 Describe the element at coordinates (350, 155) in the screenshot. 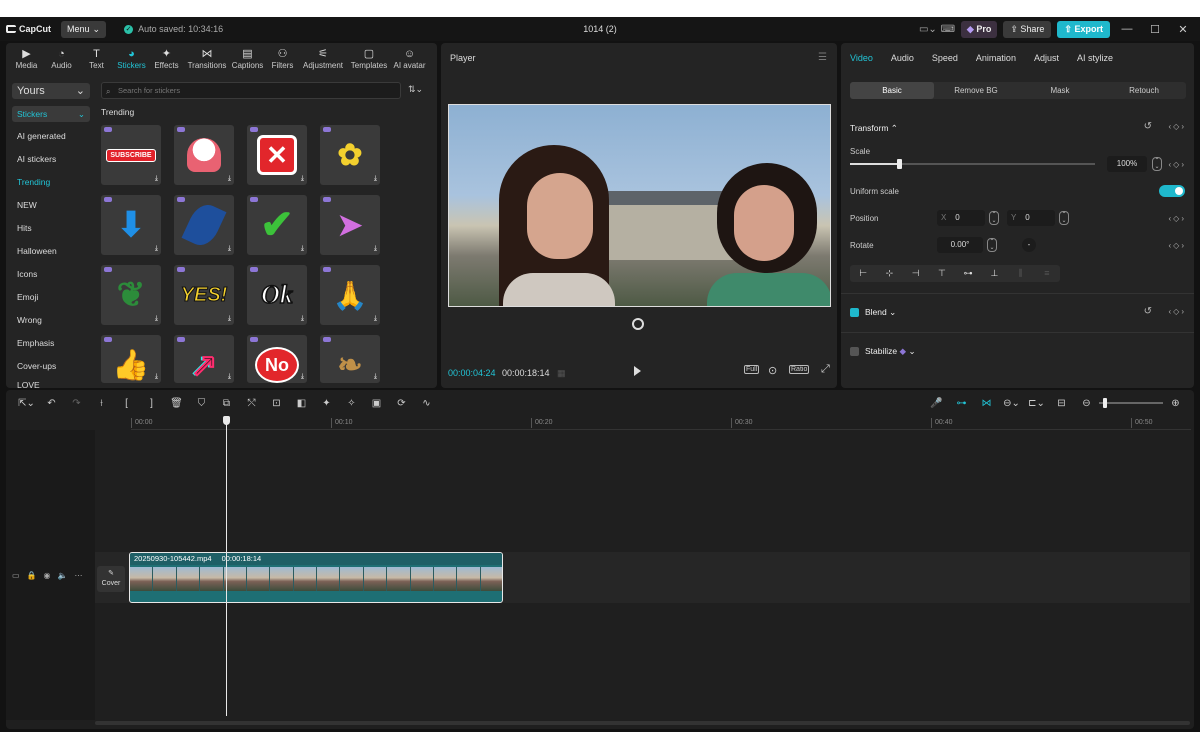

I see `yellow-rose-sticker: ✿ ⤓` at that location.